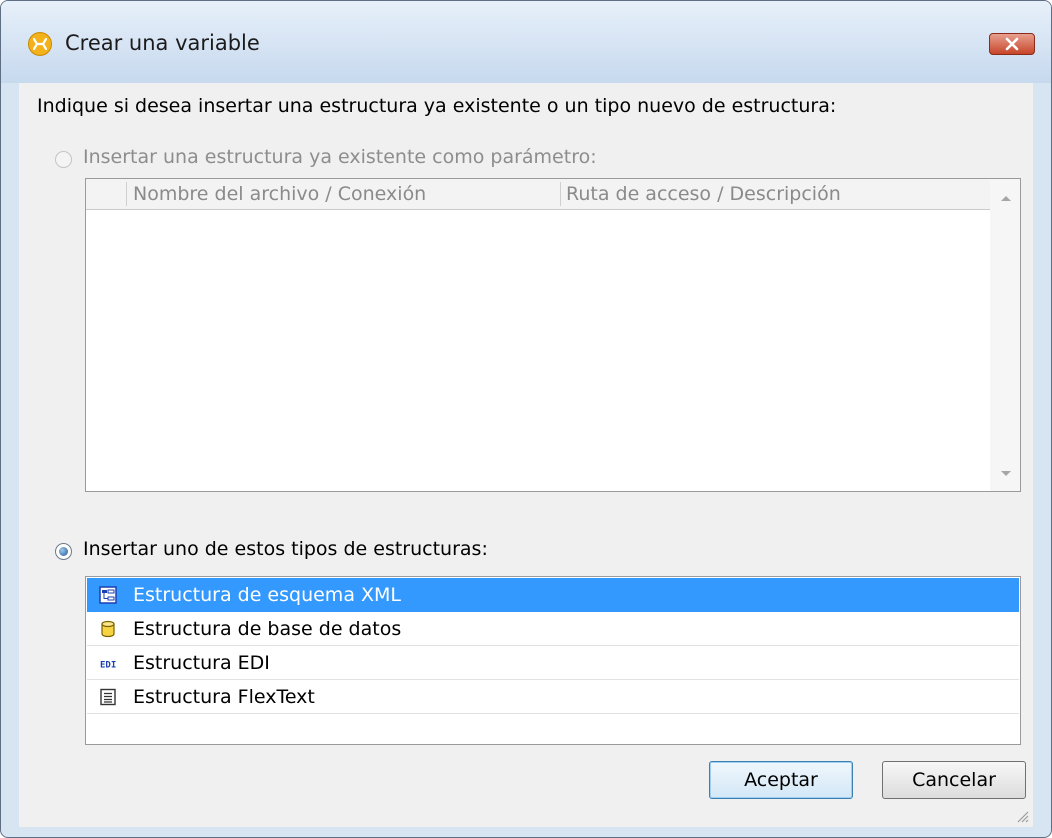 The image size is (1052, 838). Describe the element at coordinates (1005, 335) in the screenshot. I see `vertical-scrollbar` at that location.